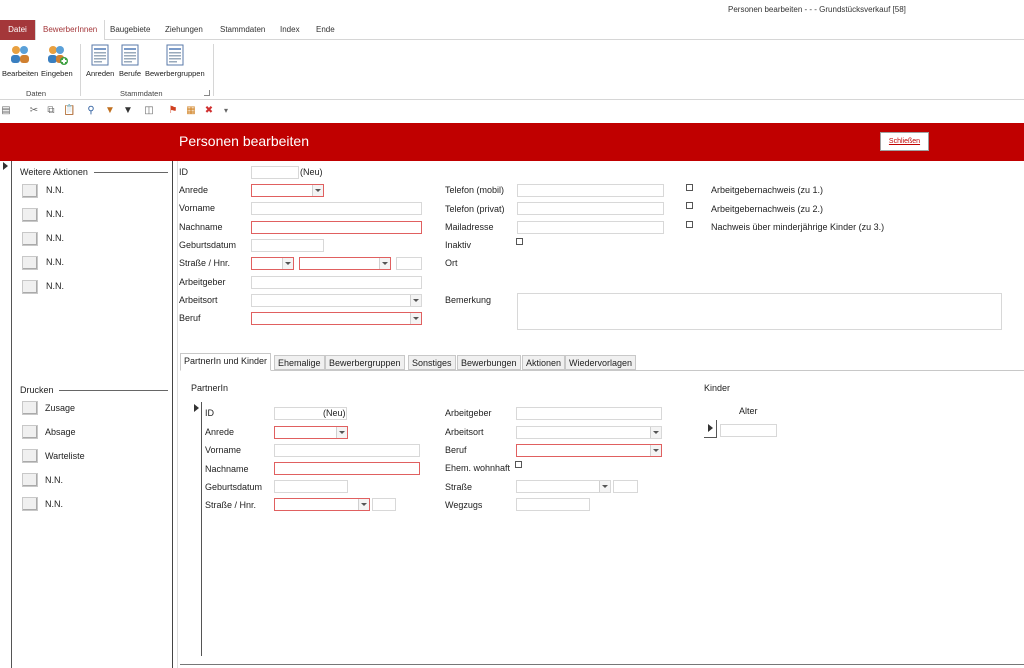 The width and height of the screenshot is (1024, 668). What do you see at coordinates (17, 30) in the screenshot?
I see `tab-datei: Datei` at bounding box center [17, 30].